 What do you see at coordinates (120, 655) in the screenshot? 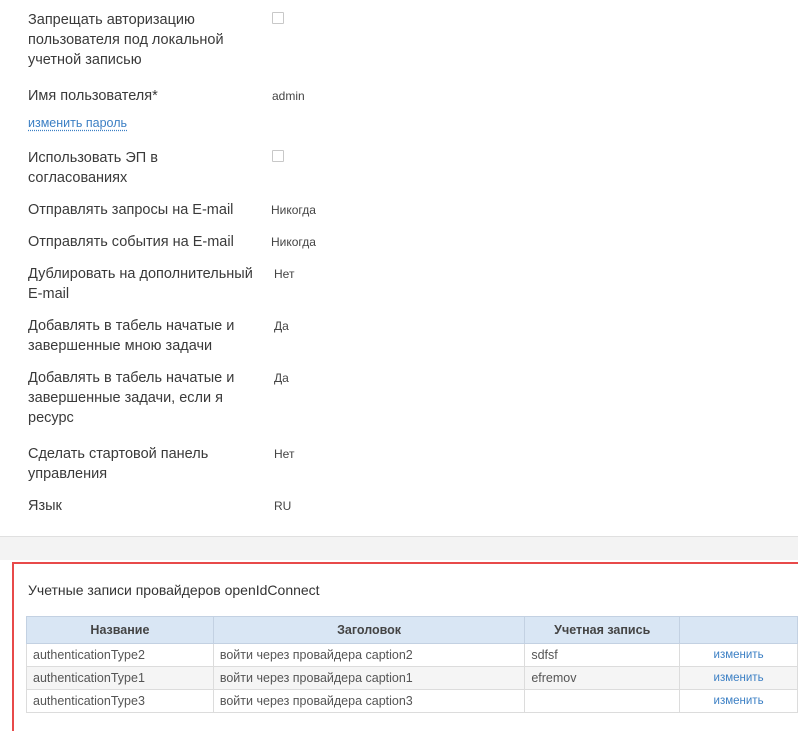
I see `cell-name: authenticationType2` at bounding box center [120, 655].